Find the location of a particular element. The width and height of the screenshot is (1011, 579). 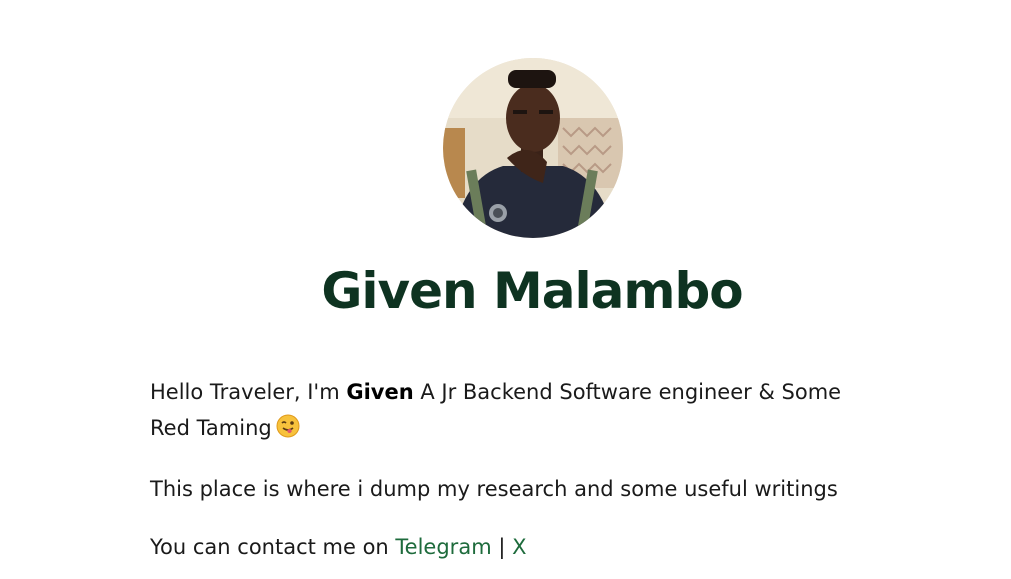

contact-prefix: You can contact me on is located at coordinates (273, 547).